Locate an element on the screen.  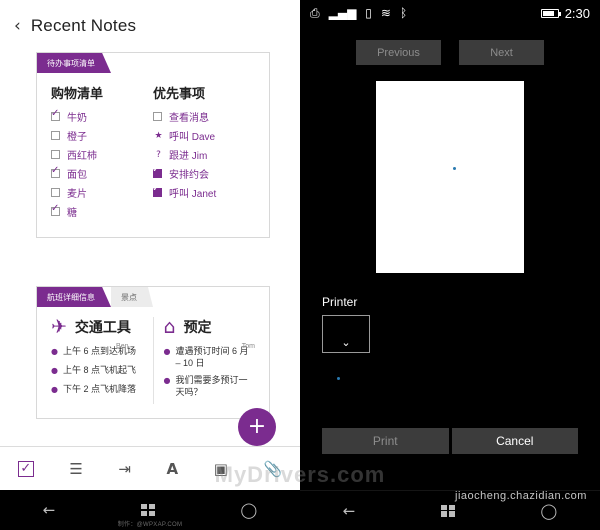
list-item: 面包 is located at coordinates (102, 173).